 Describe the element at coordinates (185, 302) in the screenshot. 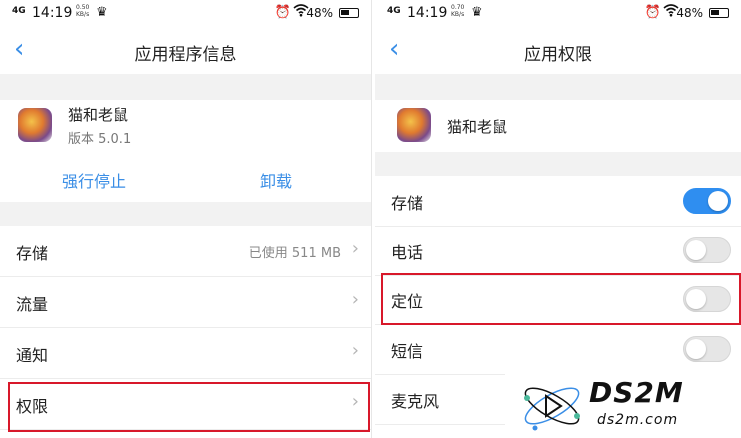

I see `row-traffic: 流量 ›` at that location.